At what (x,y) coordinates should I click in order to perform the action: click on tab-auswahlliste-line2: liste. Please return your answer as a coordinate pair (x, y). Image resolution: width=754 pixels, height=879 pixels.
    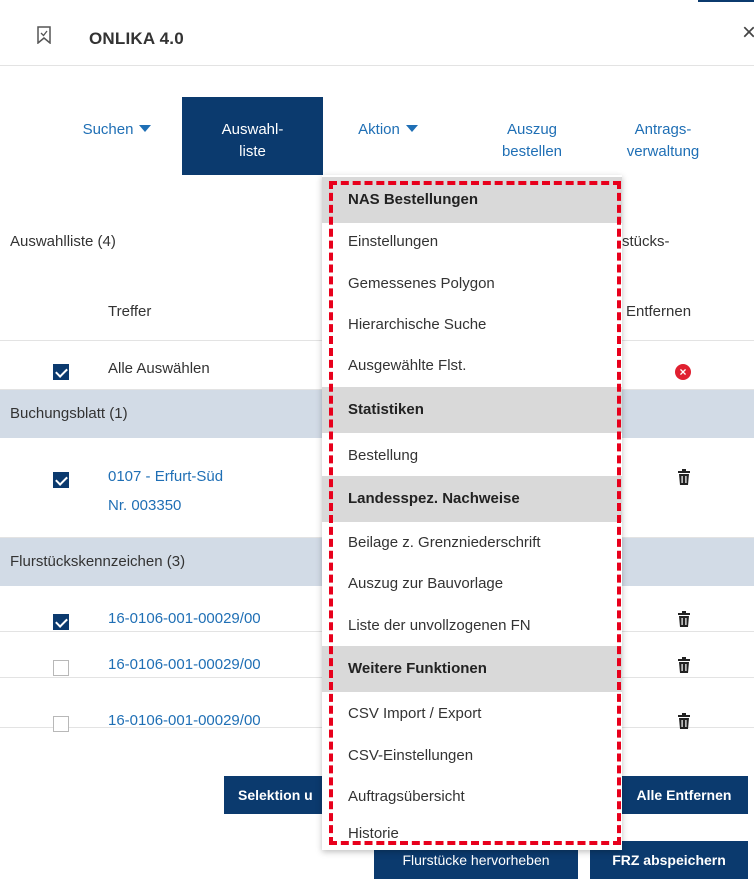
    Looking at the image, I should click on (252, 151).